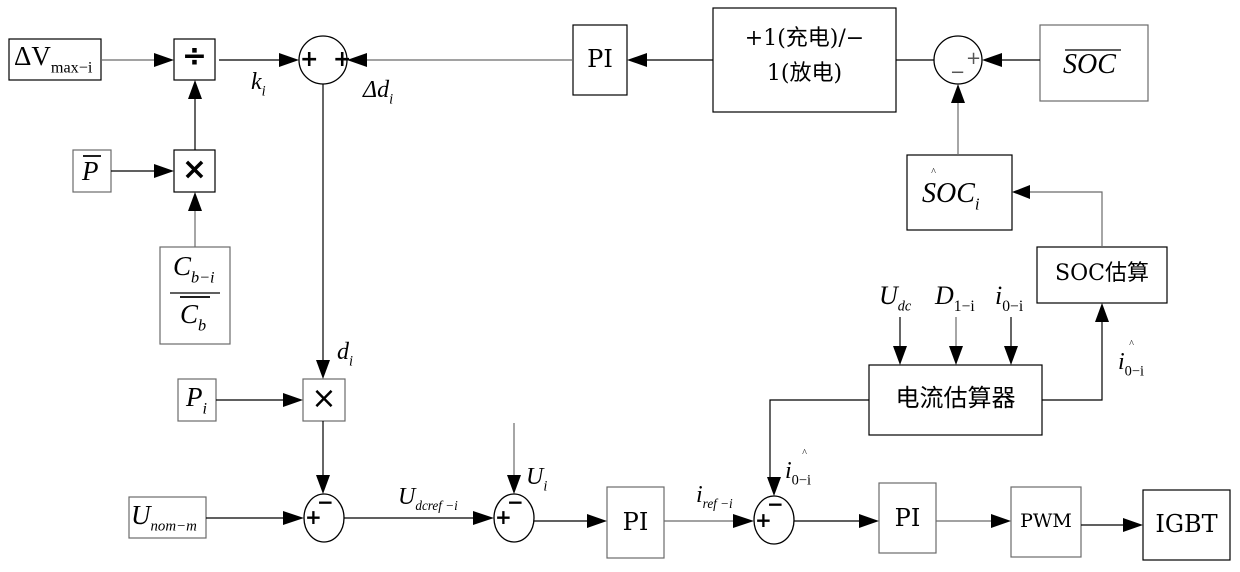 This screenshot has width=1240, height=572. Describe the element at coordinates (537, 479) in the screenshot. I see `u-i-label: Ui` at that location.